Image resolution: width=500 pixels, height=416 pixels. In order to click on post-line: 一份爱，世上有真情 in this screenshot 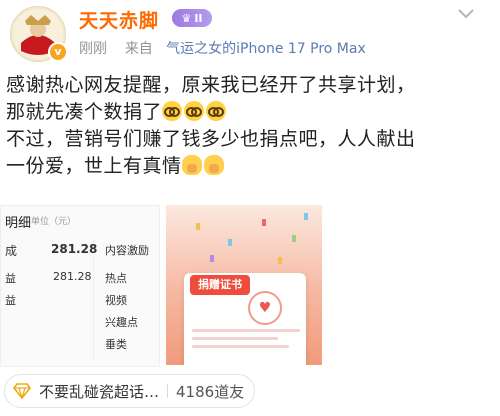, I will do `click(250, 166)`.